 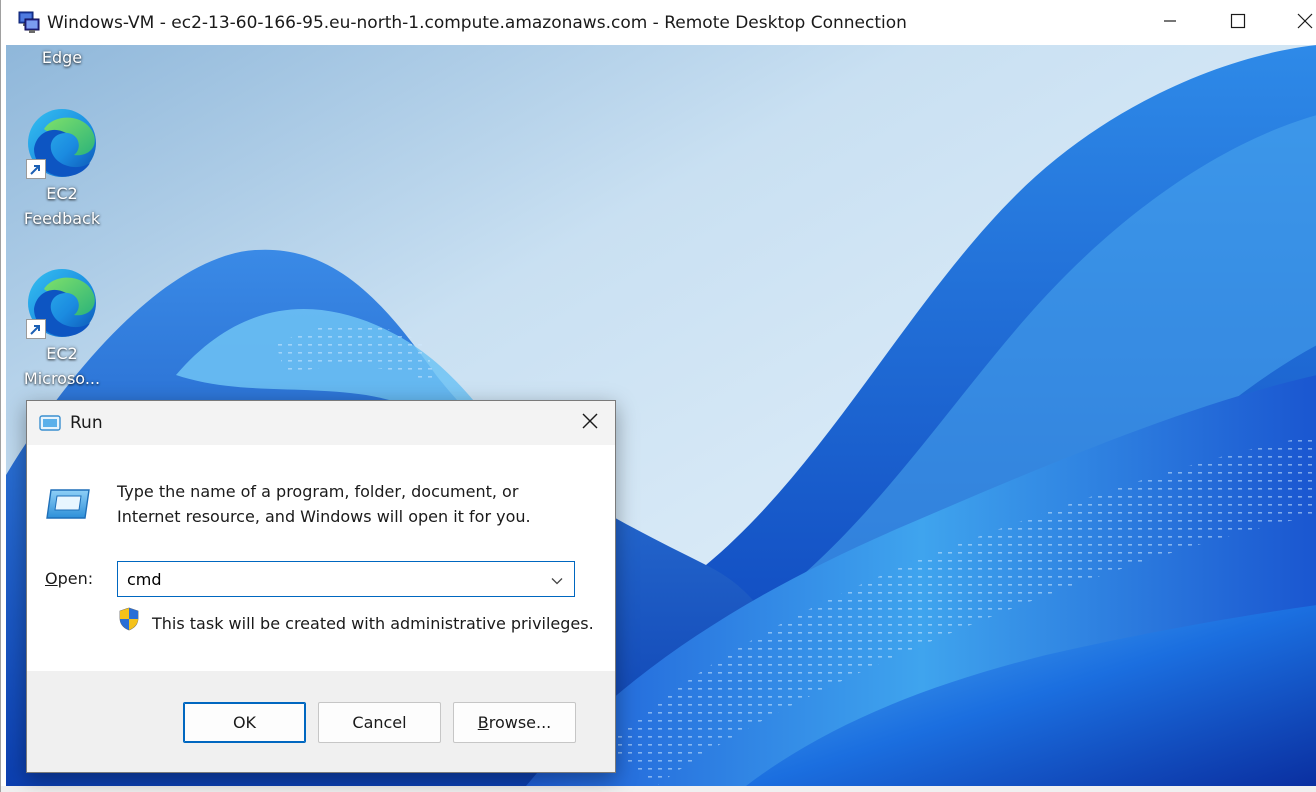 I want to click on run-close-button, so click(x=590, y=423).